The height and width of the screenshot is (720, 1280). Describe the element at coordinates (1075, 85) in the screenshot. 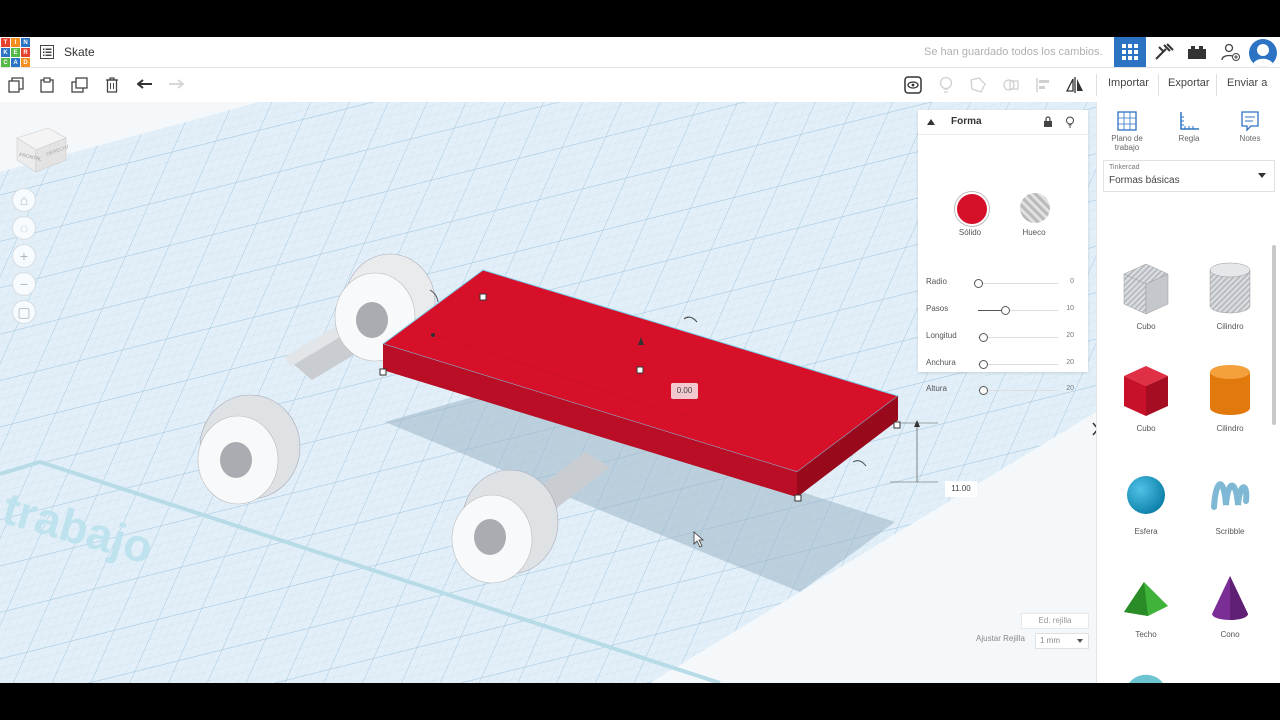

I see `mirror-button` at that location.